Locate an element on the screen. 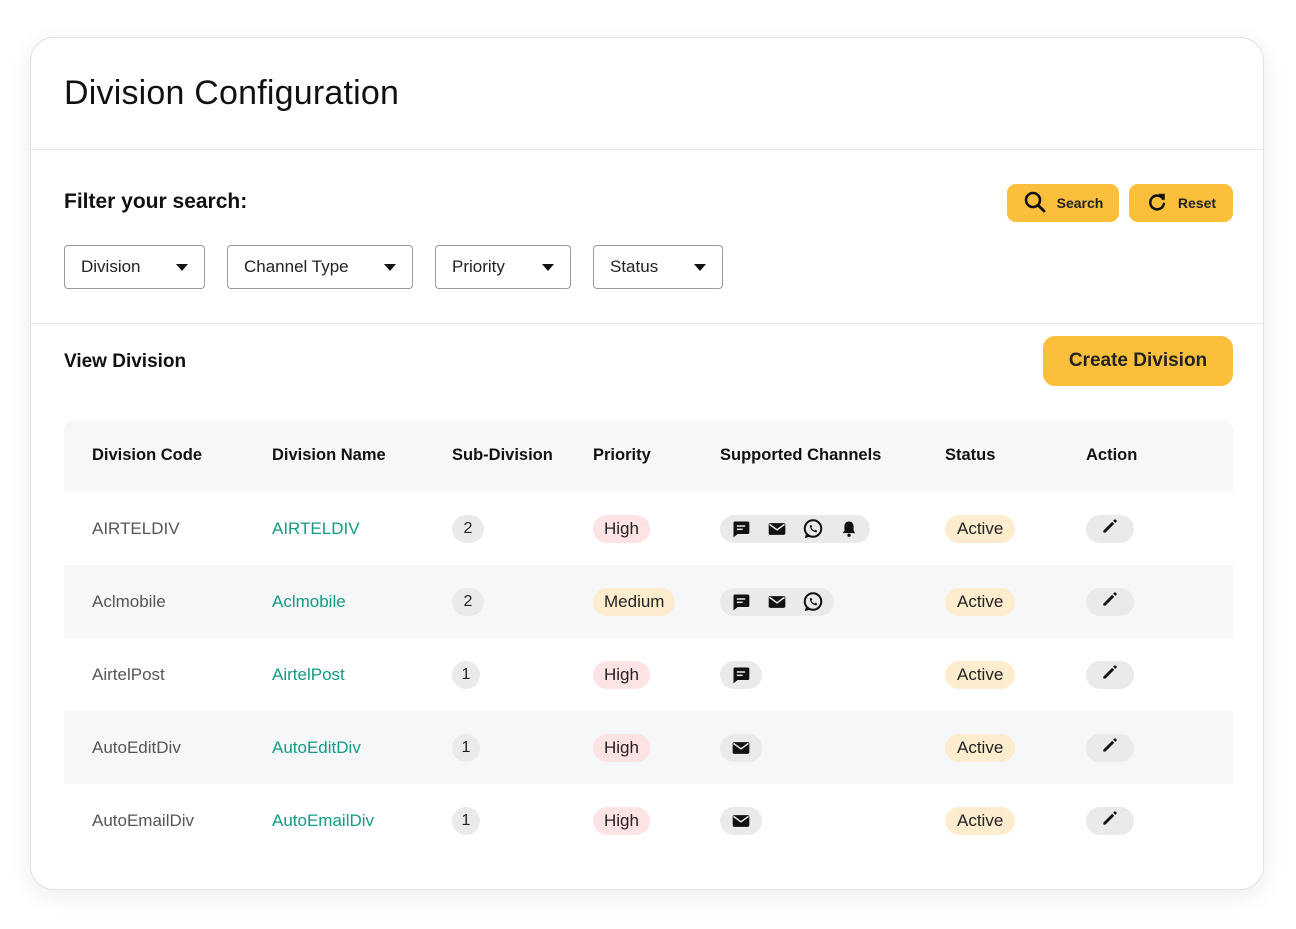 The width and height of the screenshot is (1296, 929). division-code: Aclmobile is located at coordinates (129, 601).